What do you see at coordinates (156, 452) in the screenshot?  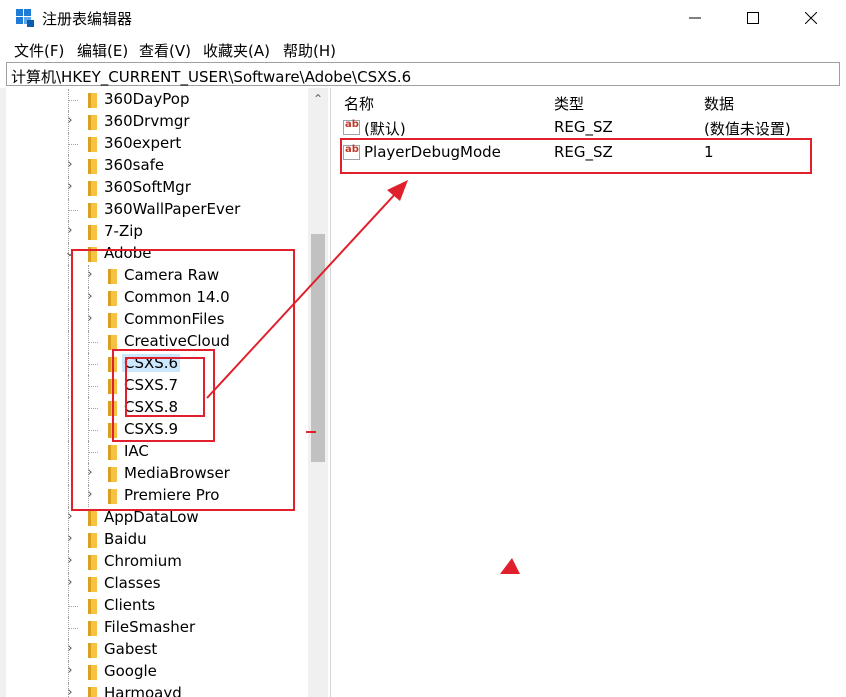 I see `tree-item: IAC` at bounding box center [156, 452].